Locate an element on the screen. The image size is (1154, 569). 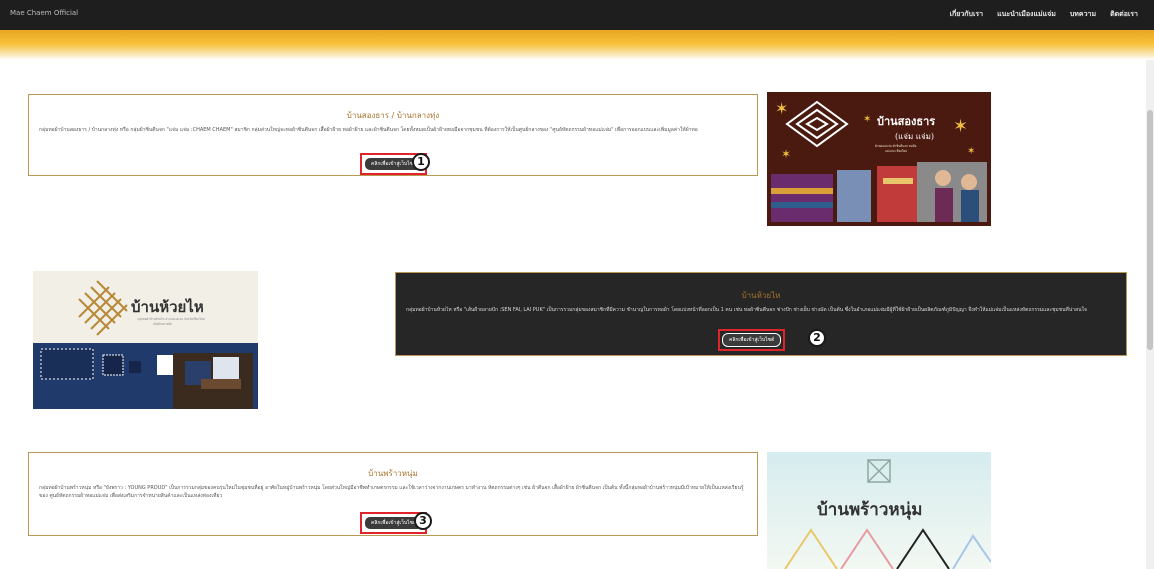
step-marker: 3 is located at coordinates (423, 521).